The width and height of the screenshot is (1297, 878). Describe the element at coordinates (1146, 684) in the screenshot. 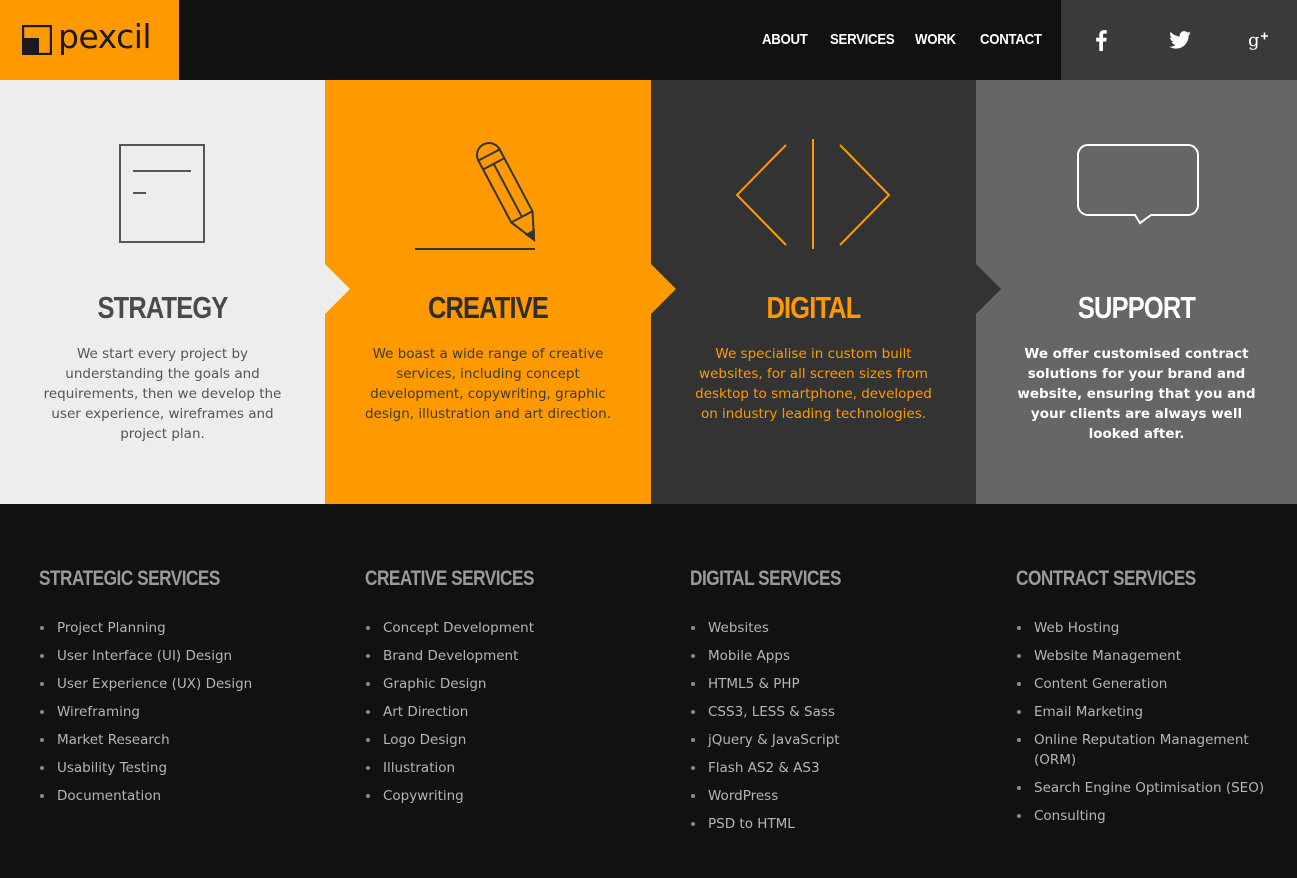

I see `service-item: Content Generation` at that location.